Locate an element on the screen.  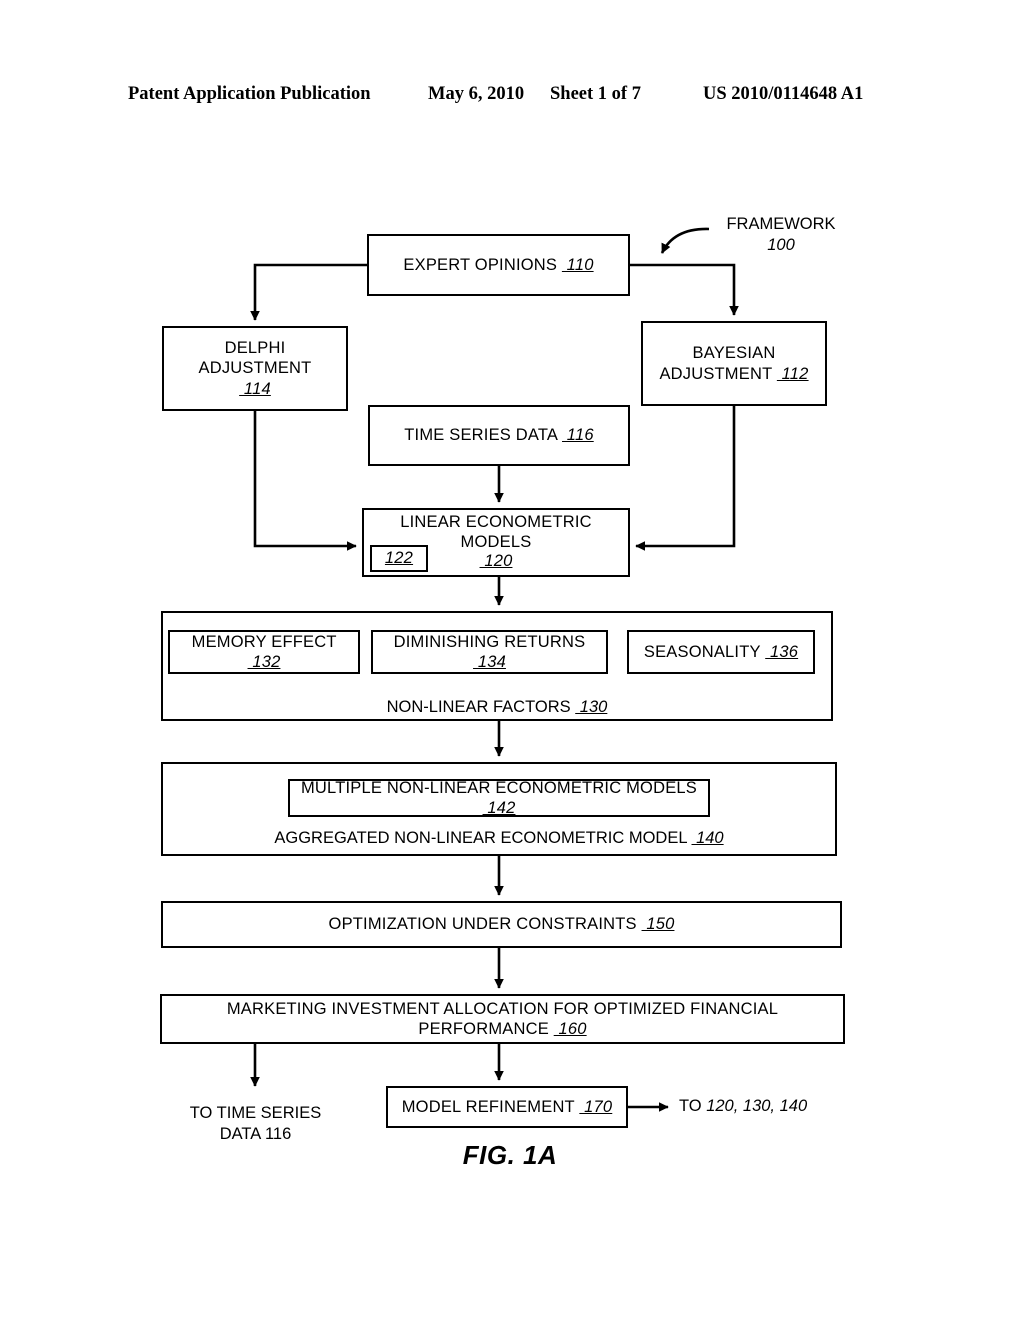
node-diminishing-returns: DIMINISHING RETURNS 134 is located at coordinates (489, 652).